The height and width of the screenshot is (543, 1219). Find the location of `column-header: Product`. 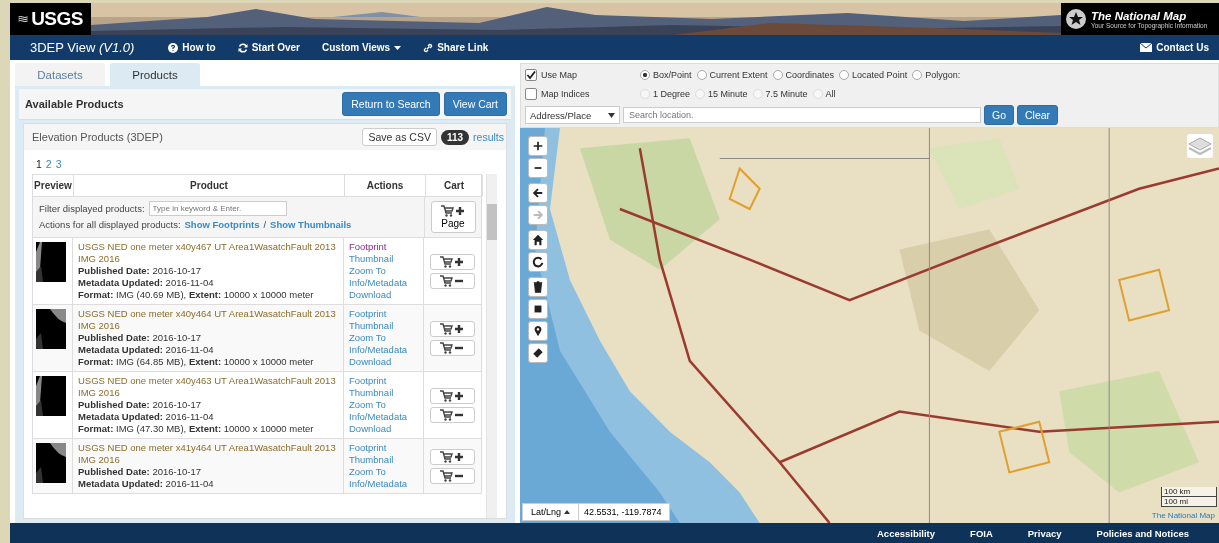

column-header: Product is located at coordinates (209, 185).